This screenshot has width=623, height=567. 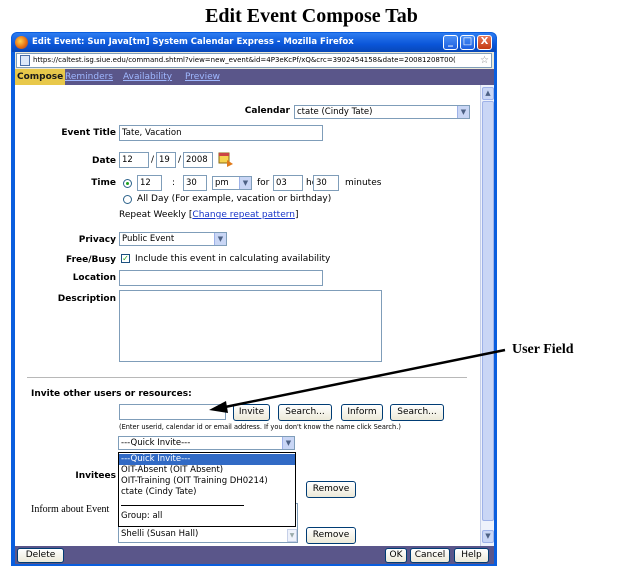 What do you see at coordinates (357, 380) in the screenshot?
I see `annotation-arrow` at bounding box center [357, 380].